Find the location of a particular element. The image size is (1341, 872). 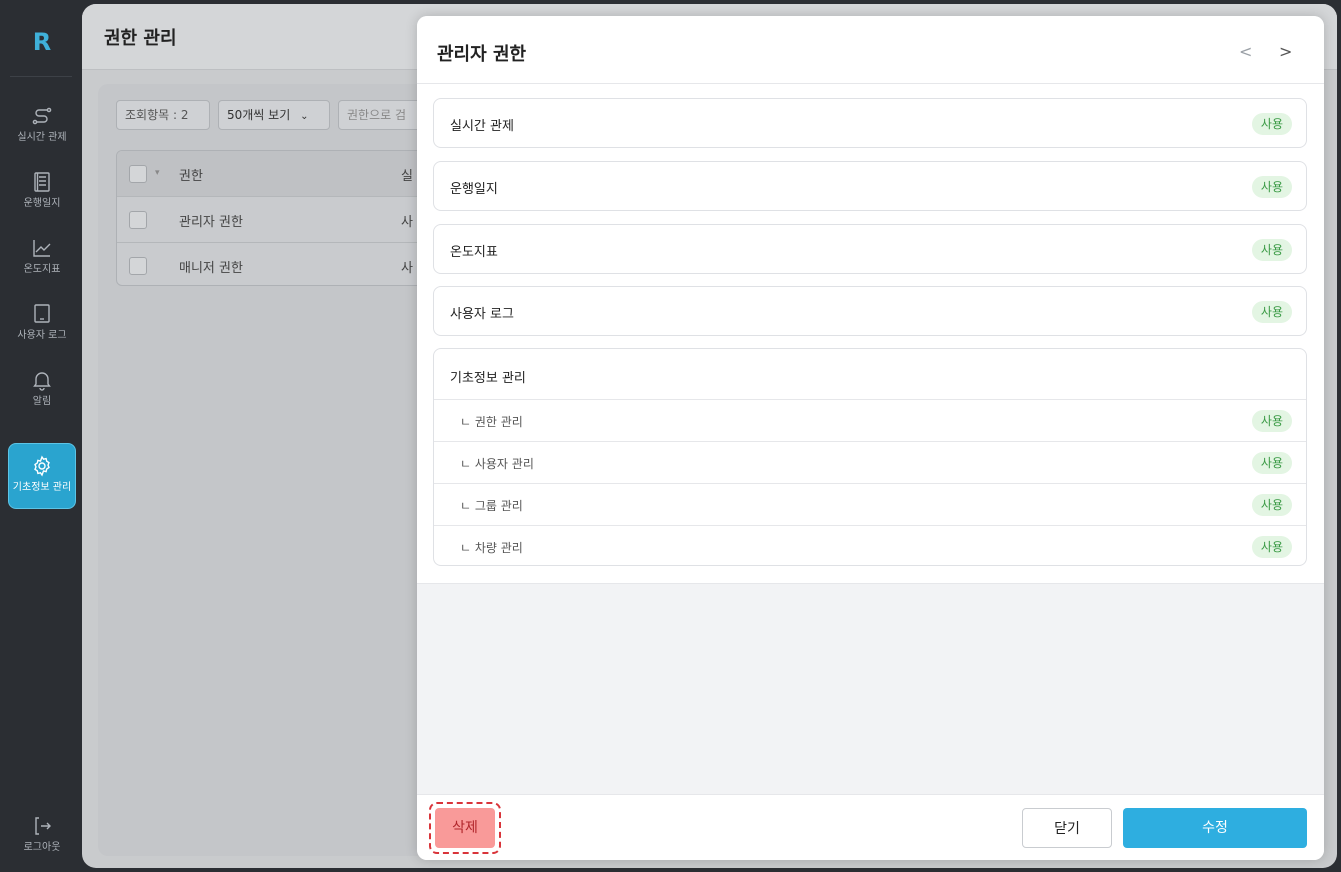

sub-permission-row: ㄴ 사용자 관리 사용 is located at coordinates (870, 462).